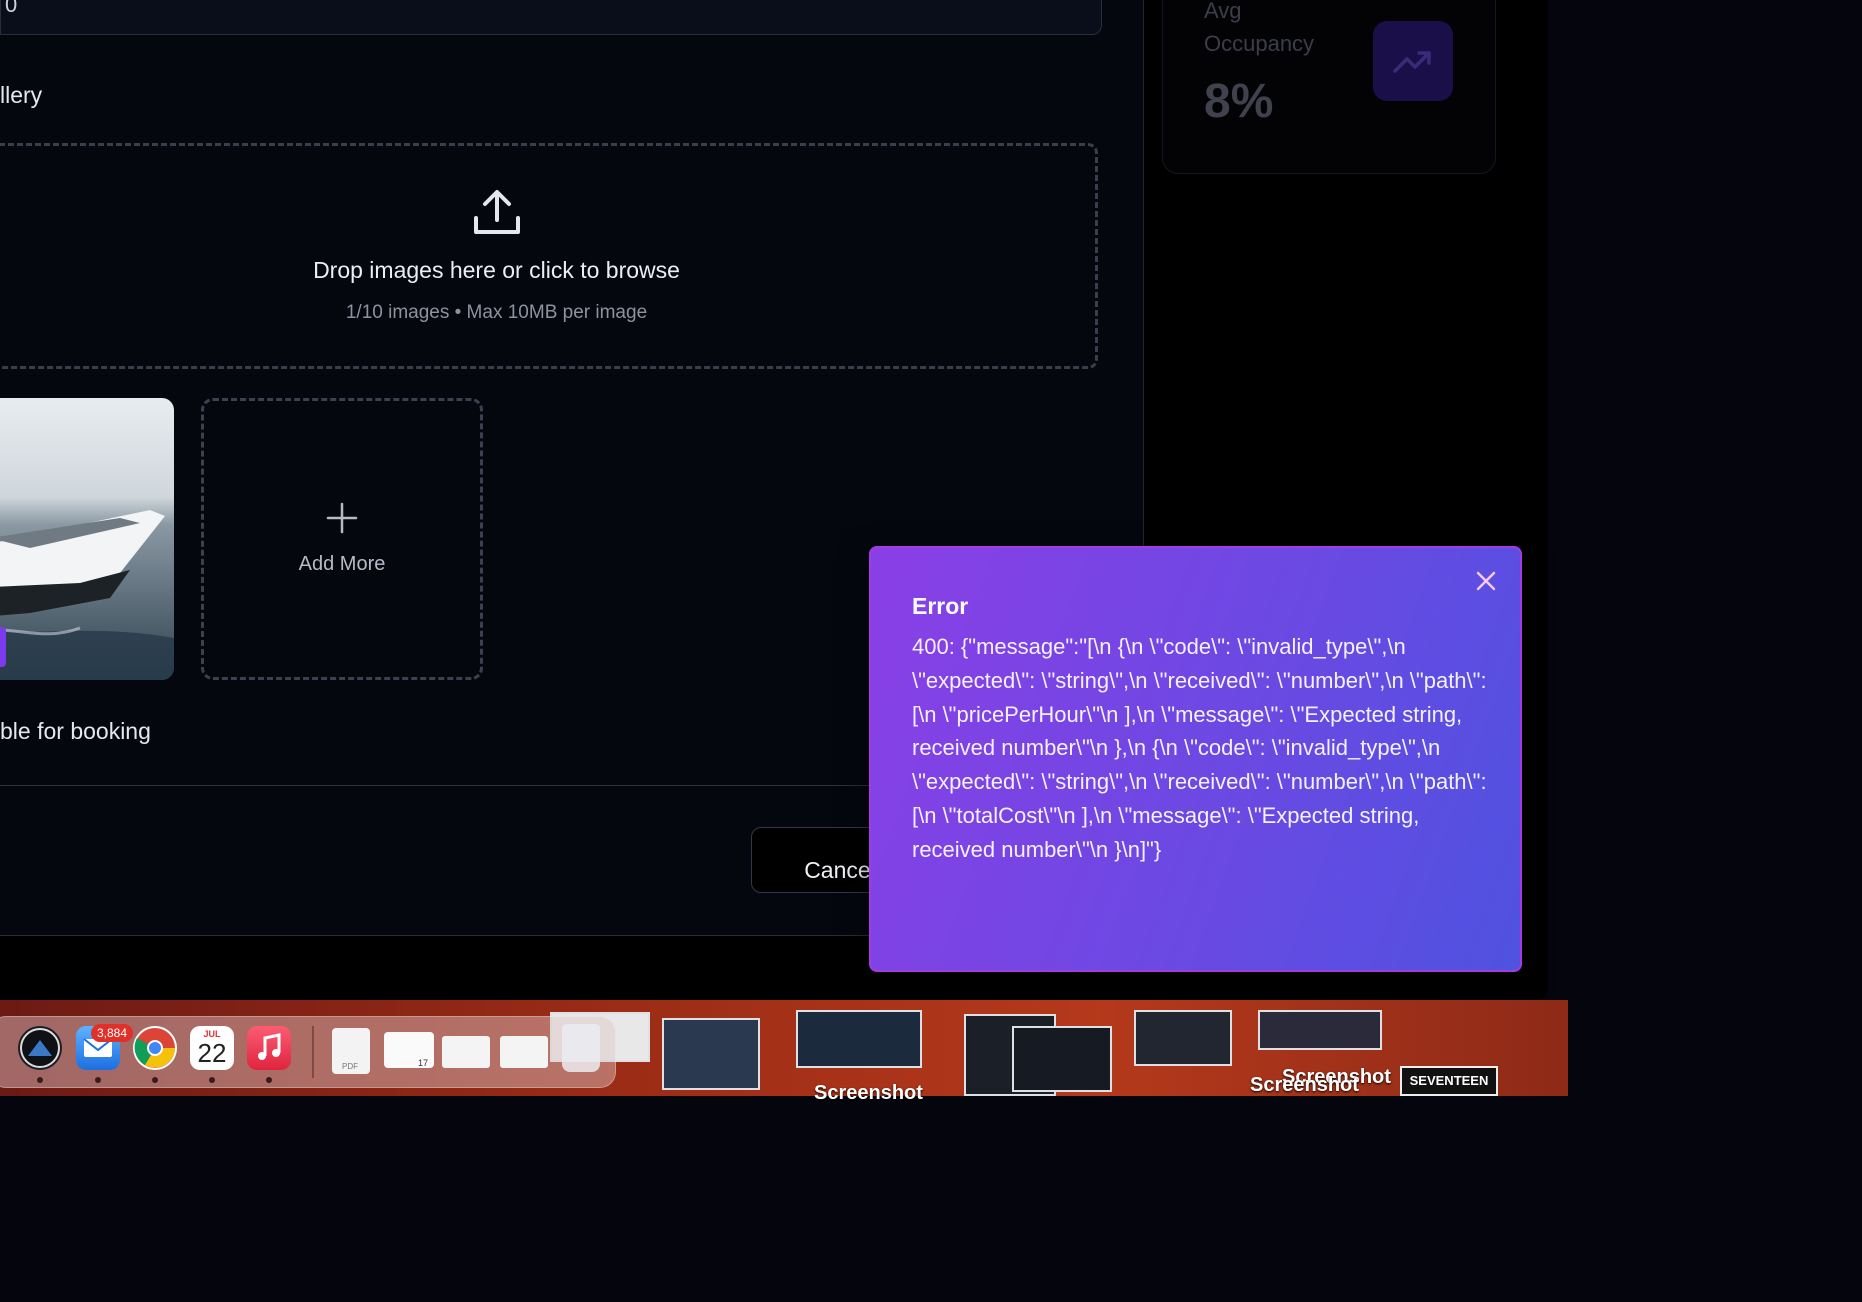 The image size is (1862, 1302). Describe the element at coordinates (212, 1053) in the screenshot. I see `calendar-day: 22` at that location.